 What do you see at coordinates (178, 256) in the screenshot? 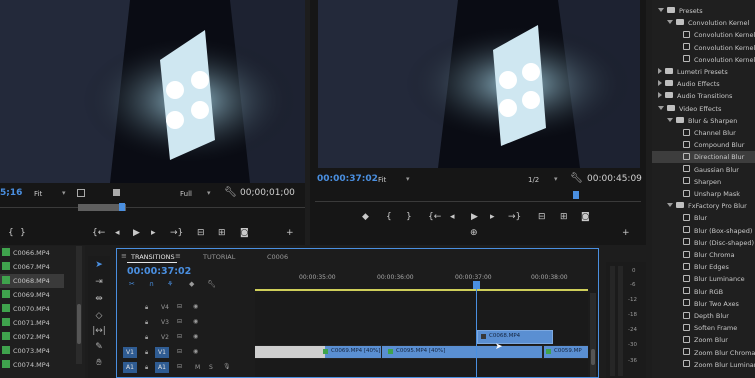
I see `tab-close-icon: ≡` at bounding box center [178, 256].